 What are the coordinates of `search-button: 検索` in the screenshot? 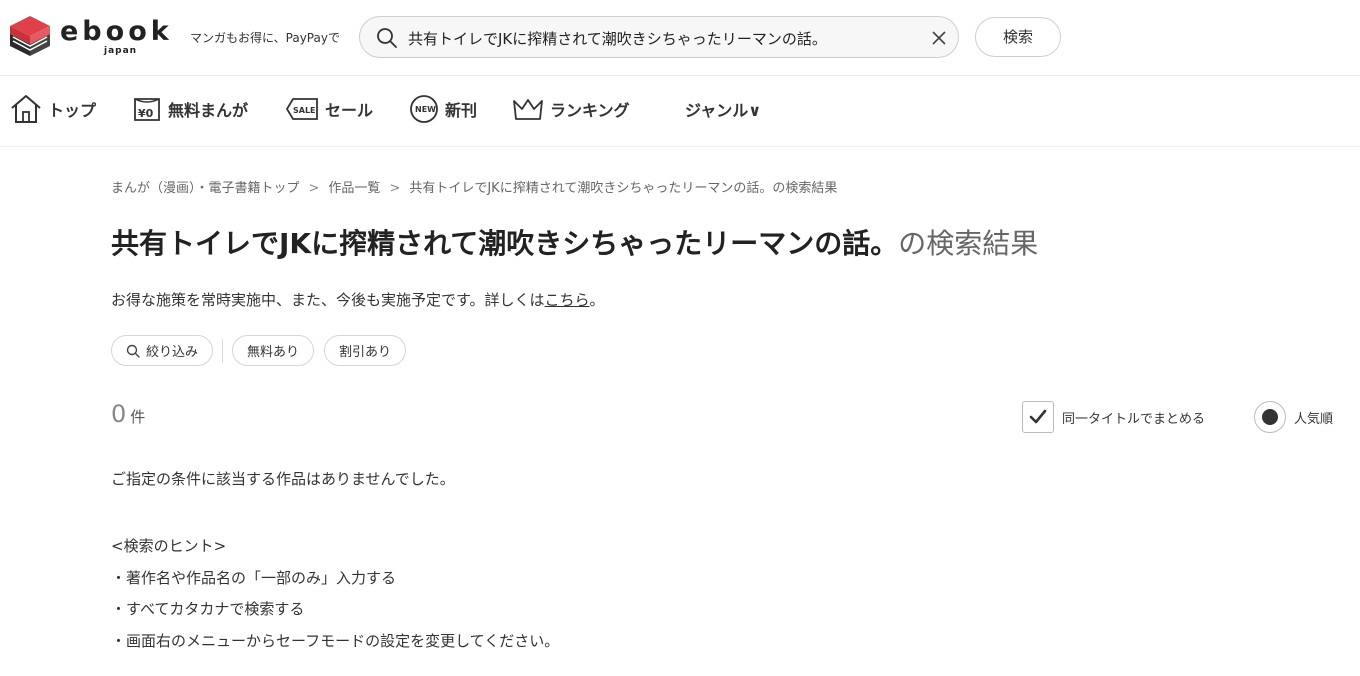 It's located at (1018, 37).